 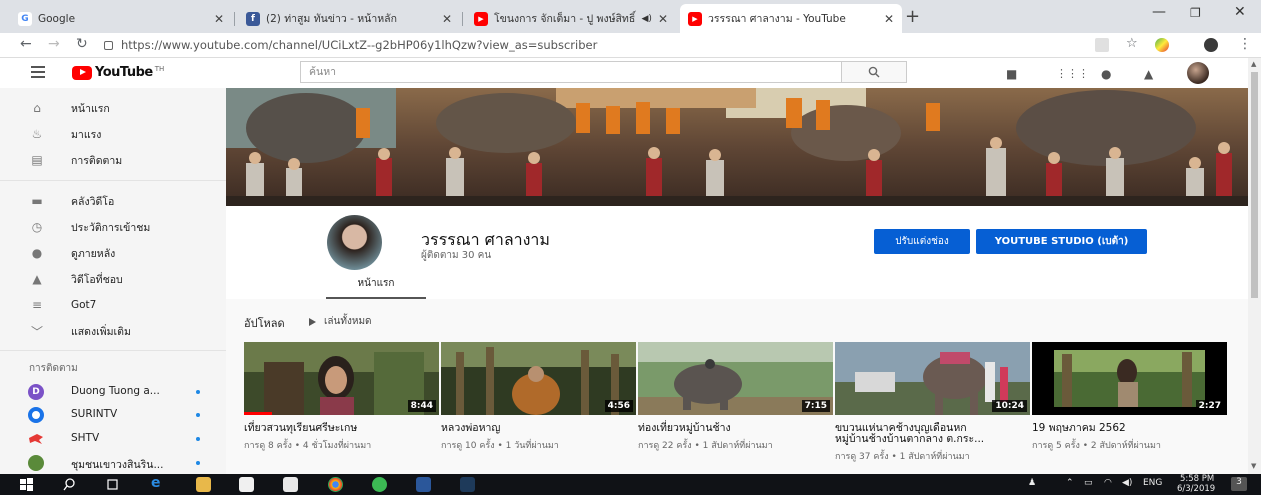 What do you see at coordinates (1162, 45) in the screenshot?
I see `extension-icon` at bounding box center [1162, 45].